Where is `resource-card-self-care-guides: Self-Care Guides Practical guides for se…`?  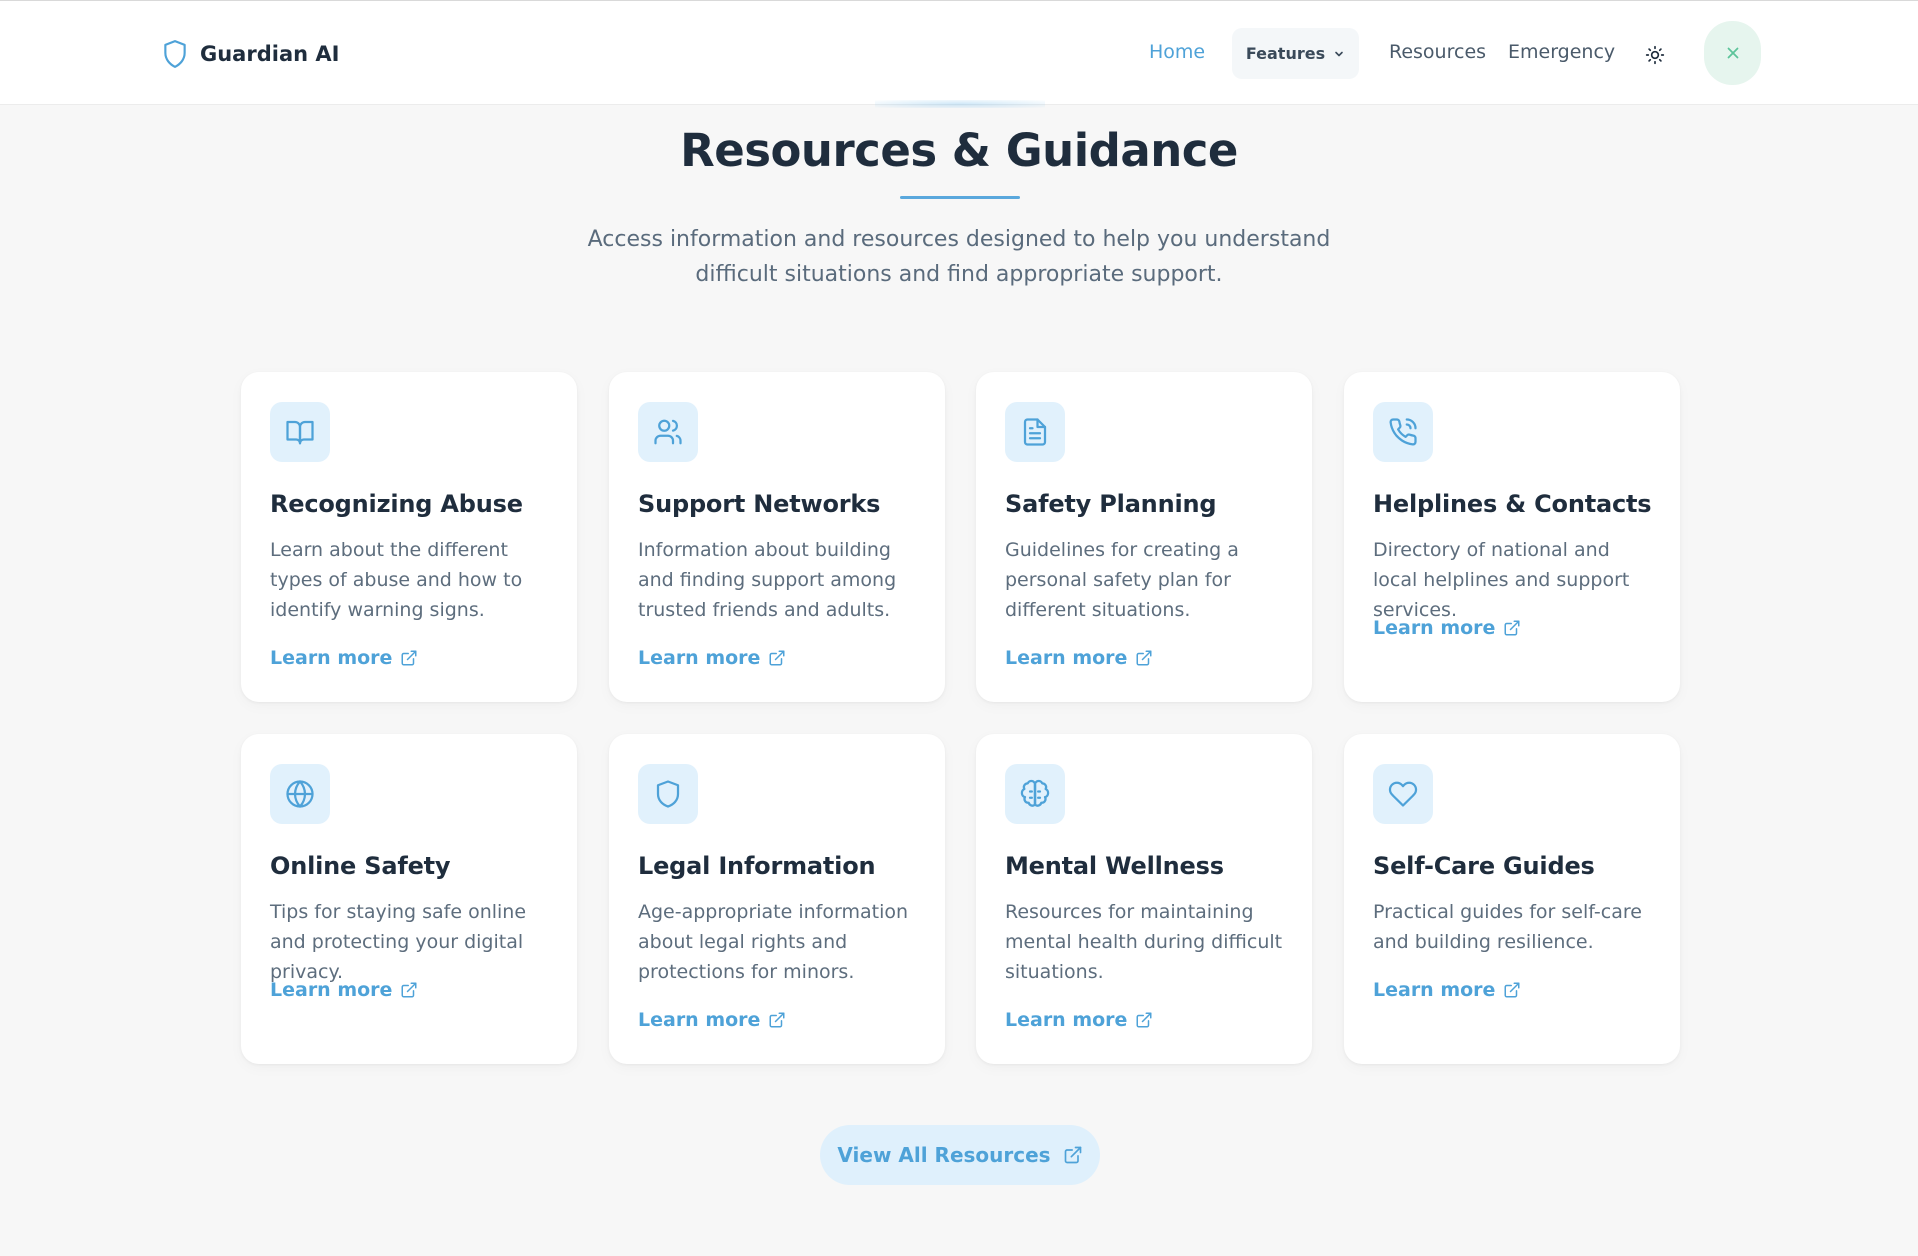
resource-card-self-care-guides: Self-Care Guides Practical guides for se… is located at coordinates (1512, 899).